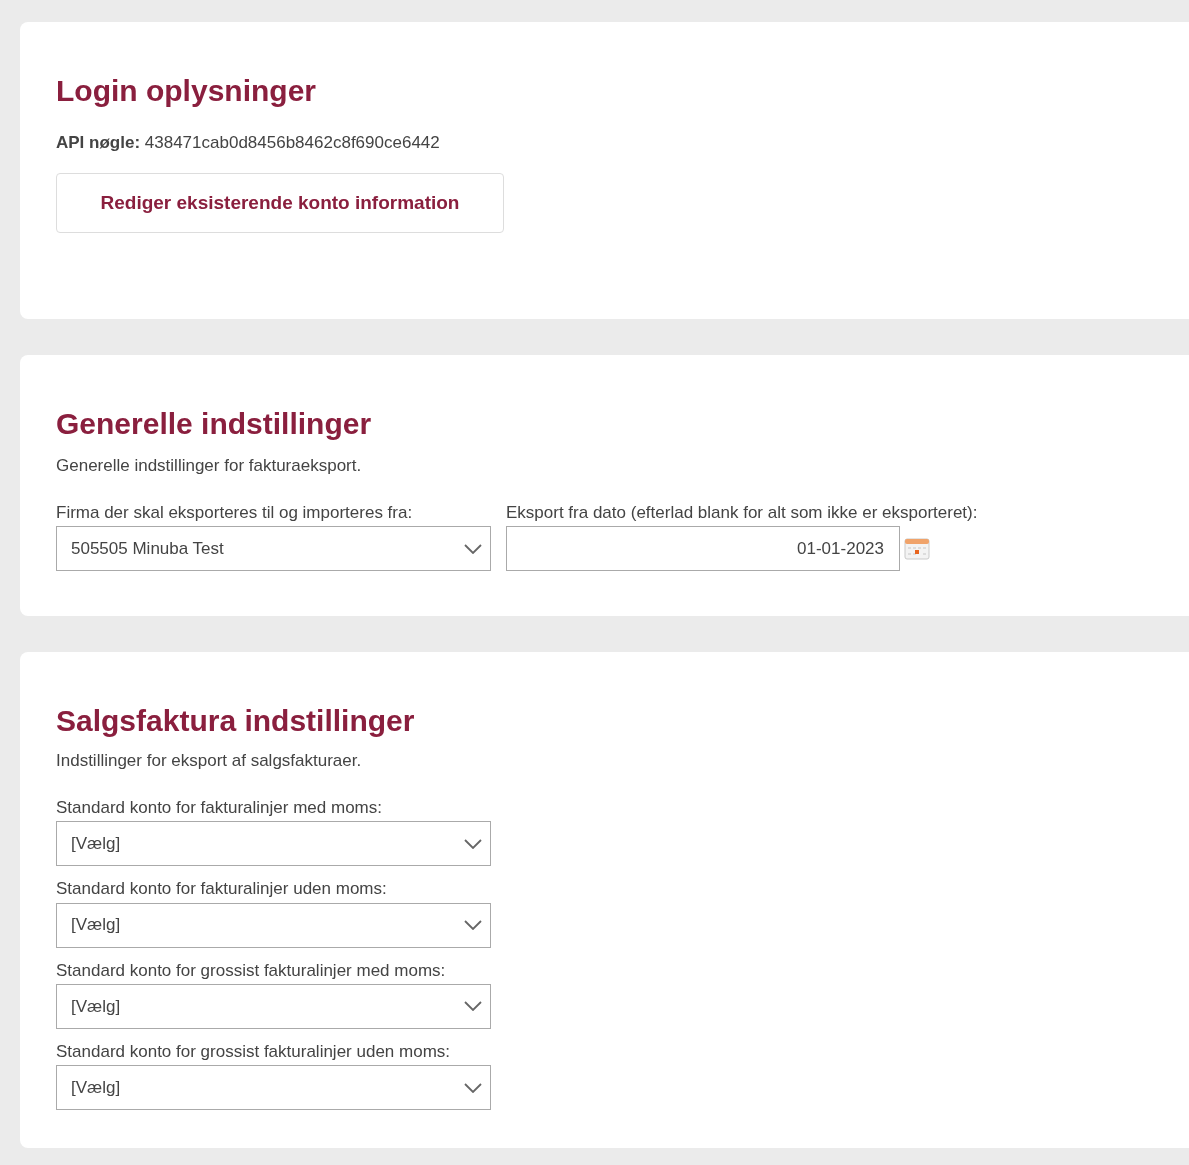 This screenshot has height=1165, width=1189. I want to click on field-label: Standard konto for fakturalinjer med moms:, so click(219, 808).